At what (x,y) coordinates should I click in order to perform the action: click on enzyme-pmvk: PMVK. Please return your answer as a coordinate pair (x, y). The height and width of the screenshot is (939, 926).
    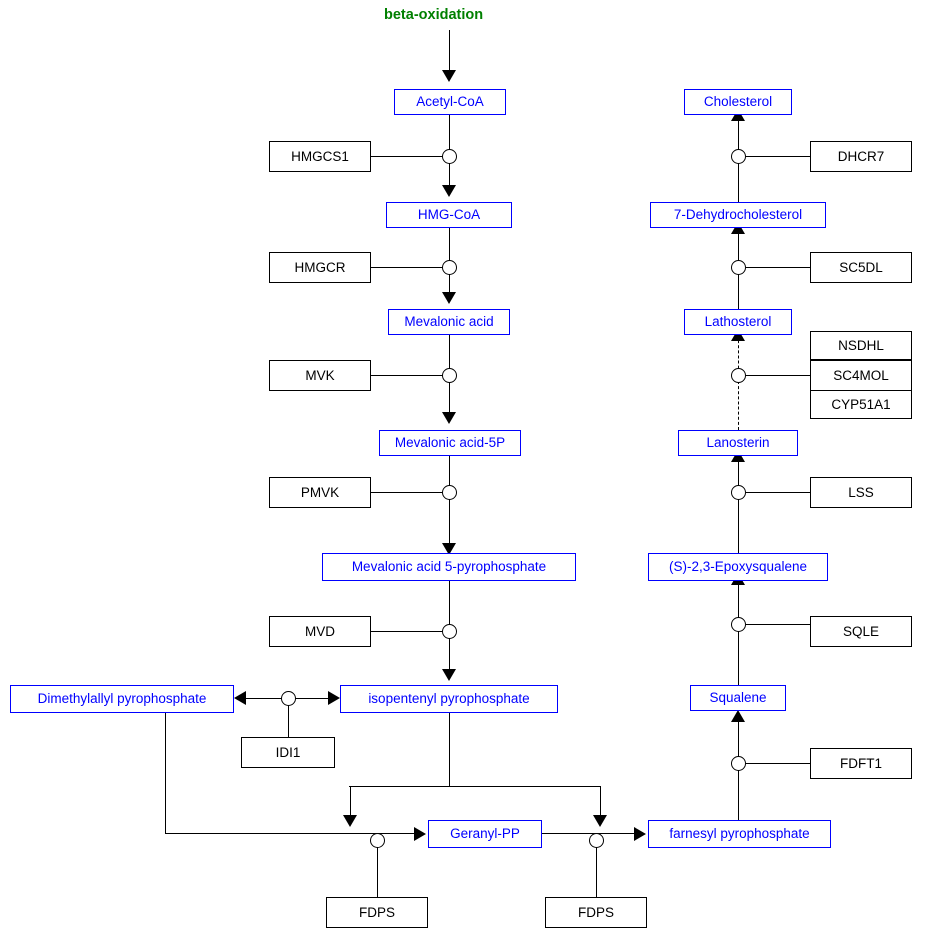
    Looking at the image, I should click on (320, 492).